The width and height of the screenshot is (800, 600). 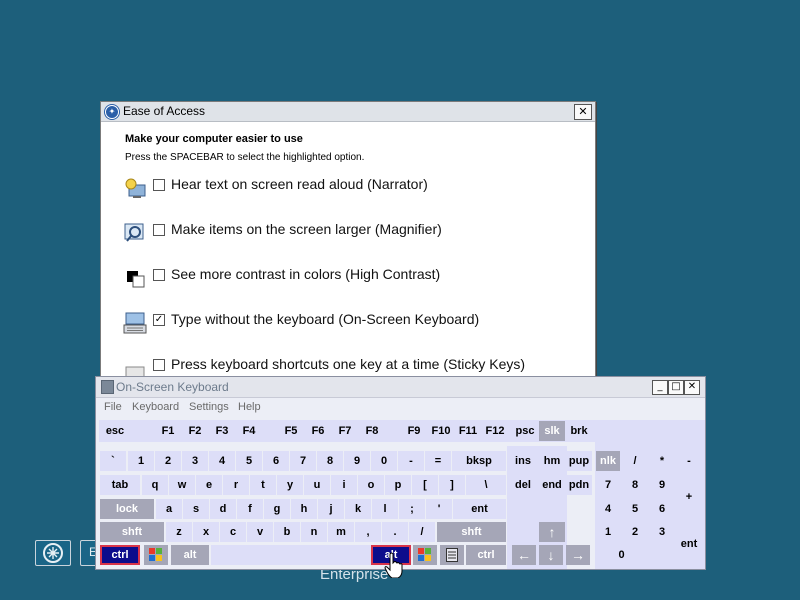 I want to click on key-end: end, so click(x=552, y=485).